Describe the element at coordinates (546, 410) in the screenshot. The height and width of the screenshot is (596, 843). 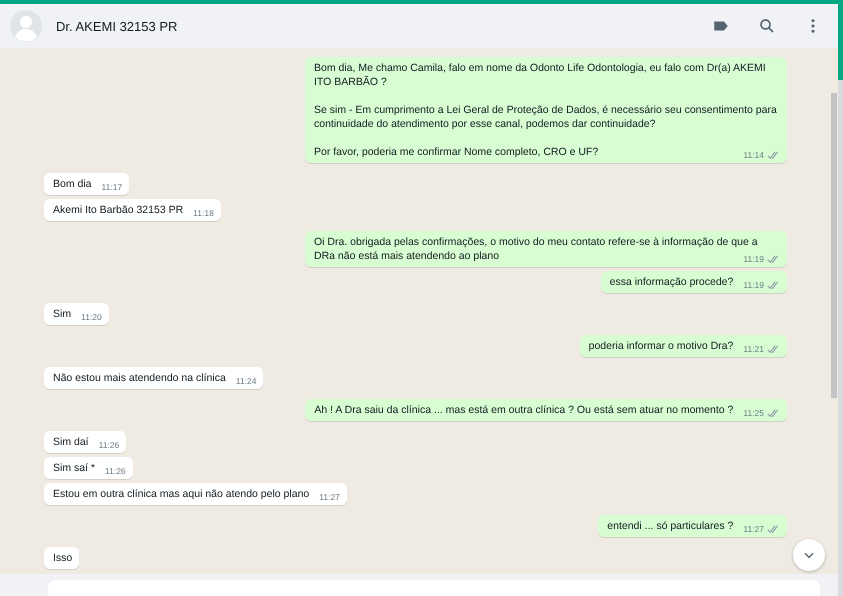
I see `outgoing-message: Ah ! A Dra saiu da clínica ... mas está em outra clínica ? Ou está sem atuar no momento ? 11:25` at that location.